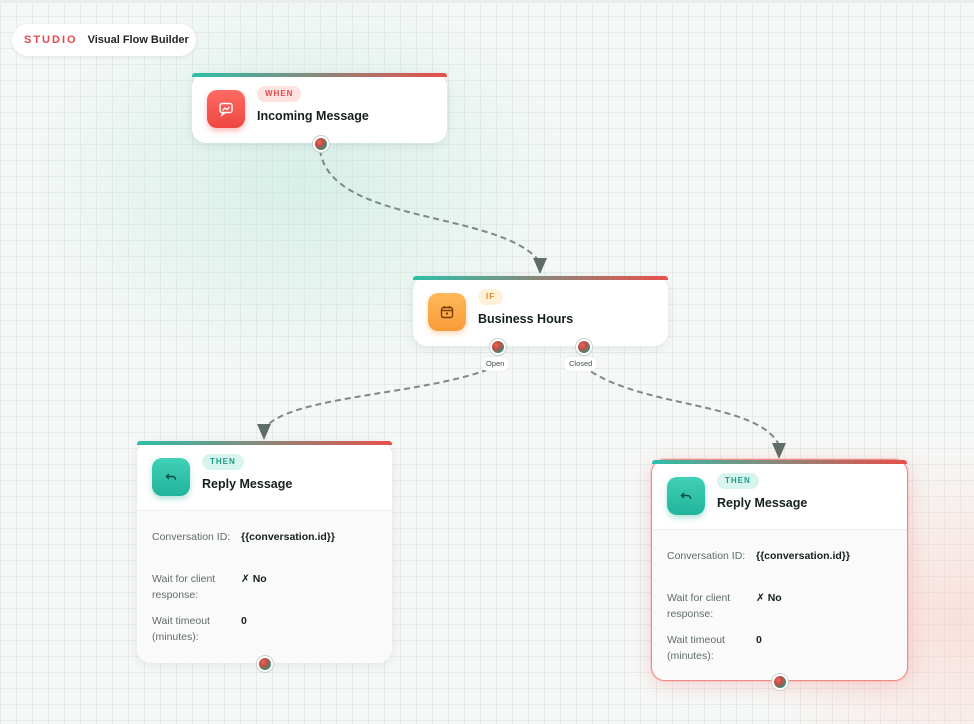 The height and width of the screenshot is (724, 974). What do you see at coordinates (447, 312) in the screenshot?
I see `calendar-icon` at bounding box center [447, 312].